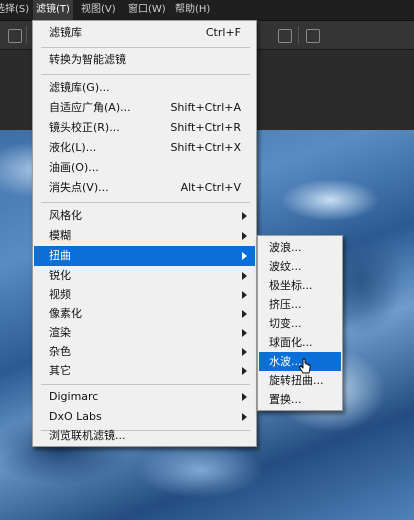 The width and height of the screenshot is (414, 520). What do you see at coordinates (60, 275) in the screenshot?
I see `menu-item-label: 锐化` at bounding box center [60, 275].